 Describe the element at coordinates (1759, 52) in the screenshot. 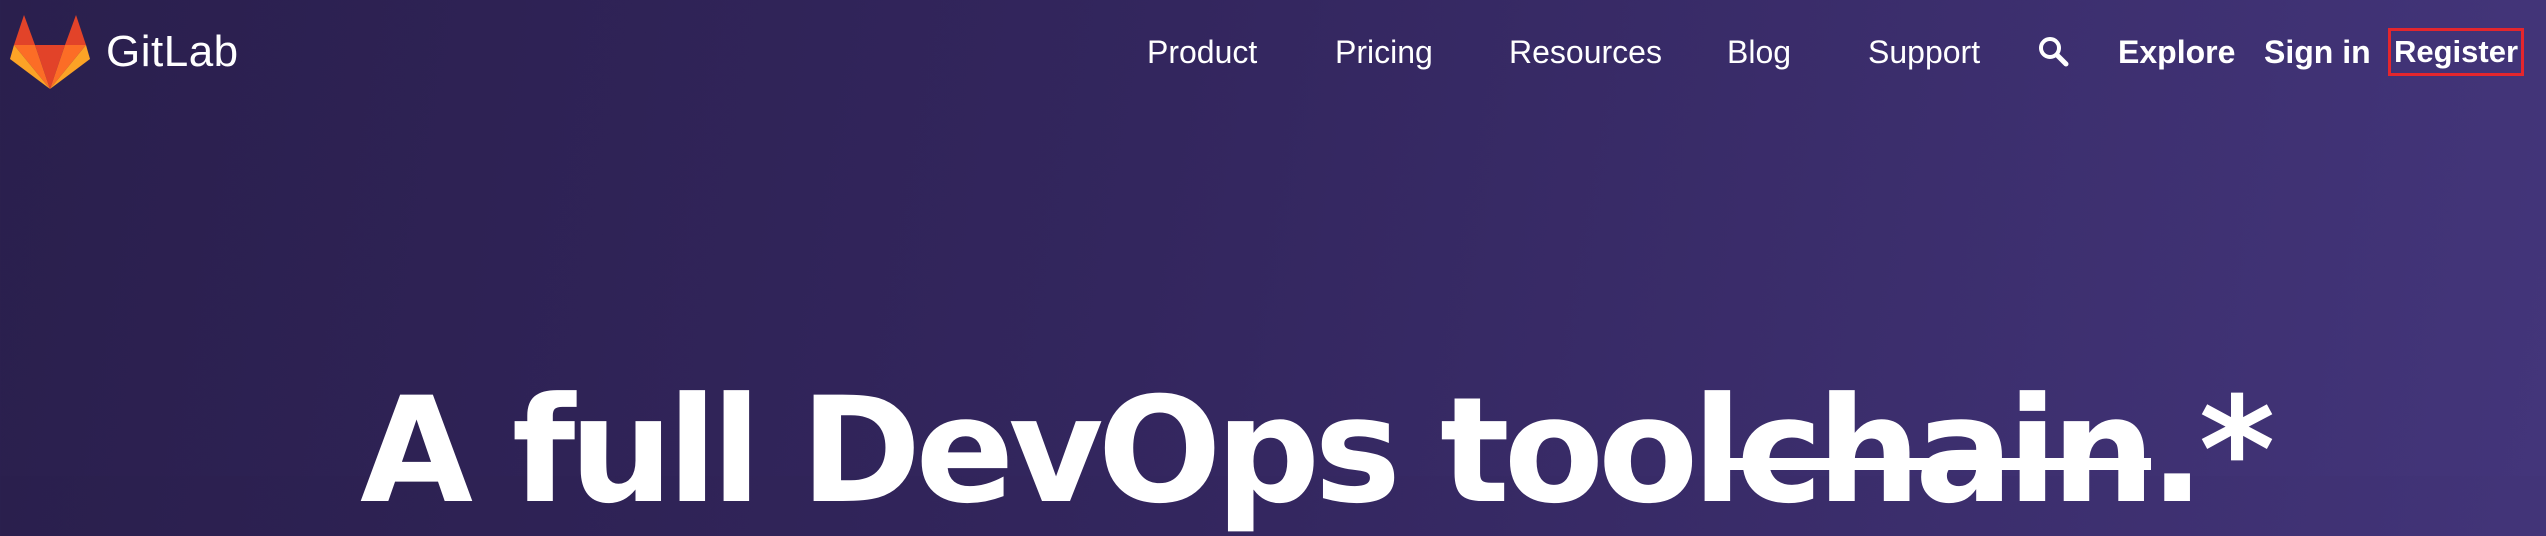

I see `nav-item-blog: Blog` at that location.